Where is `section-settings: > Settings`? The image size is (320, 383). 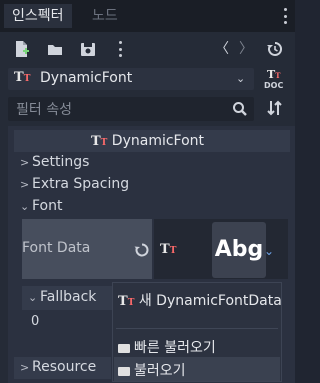 section-settings: > Settings is located at coordinates (54, 162).